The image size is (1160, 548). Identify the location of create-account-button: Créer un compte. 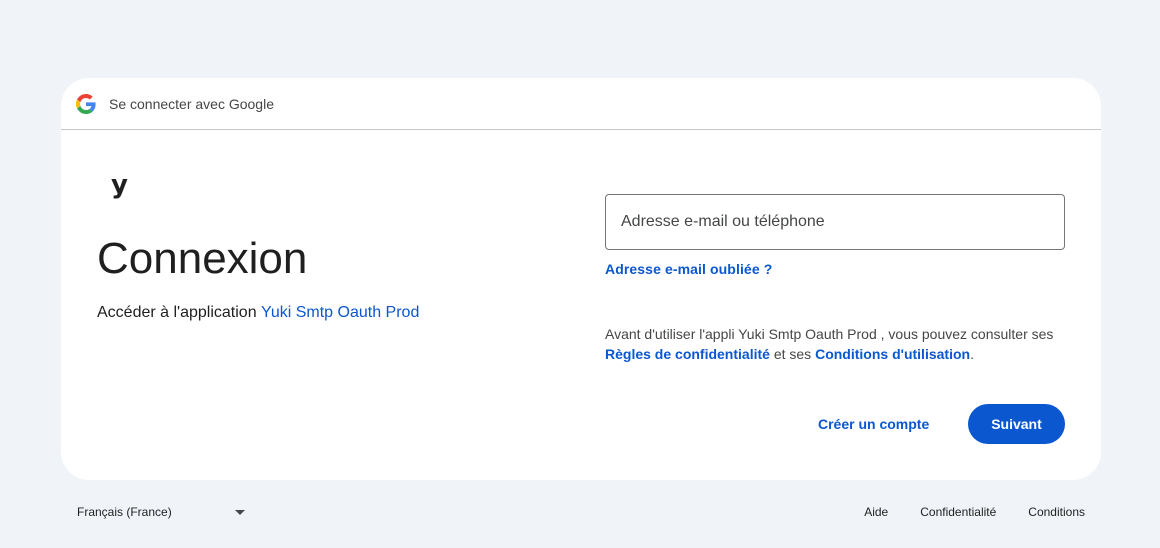
(873, 424).